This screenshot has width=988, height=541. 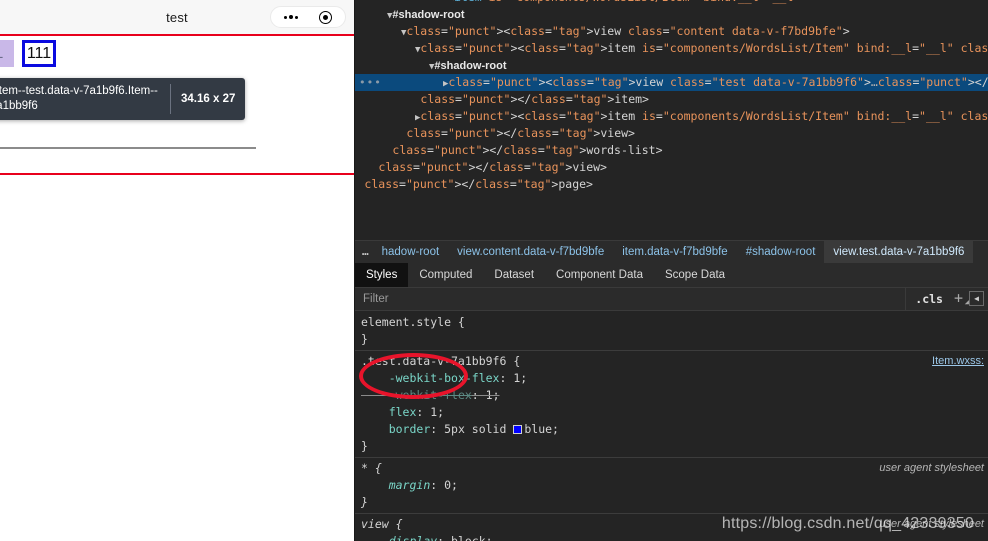 I want to click on target-icon, so click(x=325, y=17).